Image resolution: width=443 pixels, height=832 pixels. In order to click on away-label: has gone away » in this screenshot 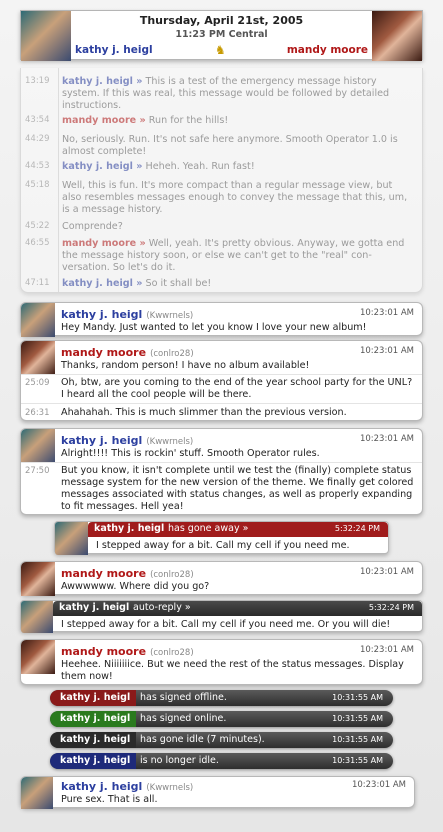, I will do `click(208, 528)`.